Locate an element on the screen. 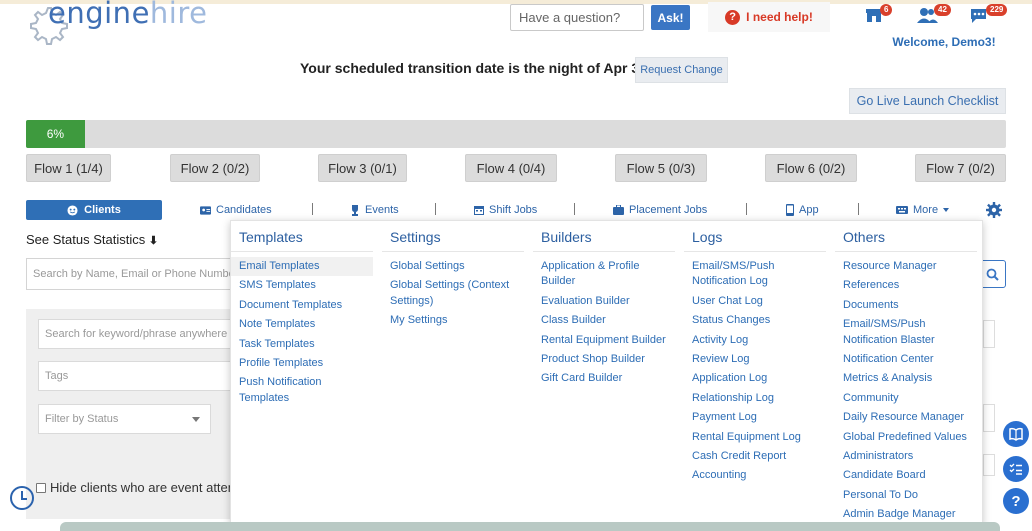 Image resolution: width=1032 pixels, height=531 pixels. menu-item: Accounting is located at coordinates (755, 475).